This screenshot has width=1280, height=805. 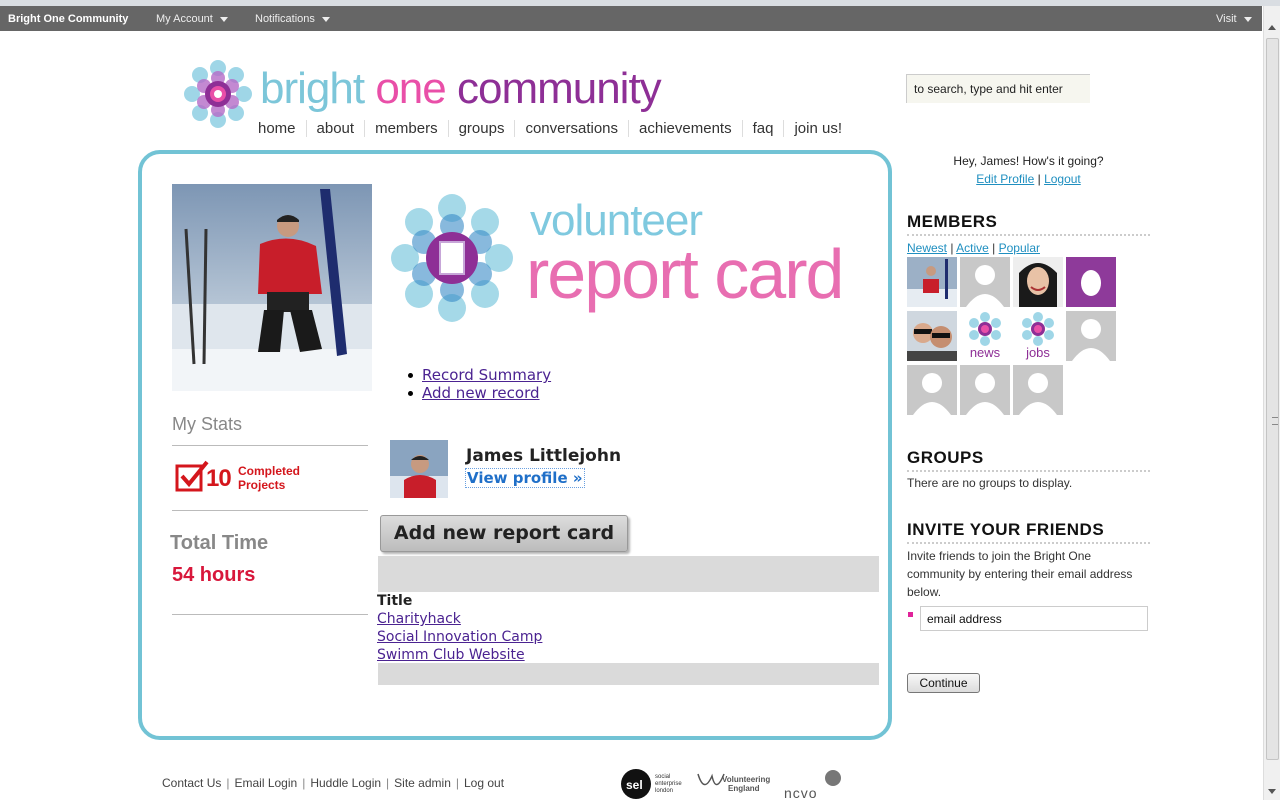 What do you see at coordinates (744, 788) in the screenshot?
I see `svg-text: England` at bounding box center [744, 788].